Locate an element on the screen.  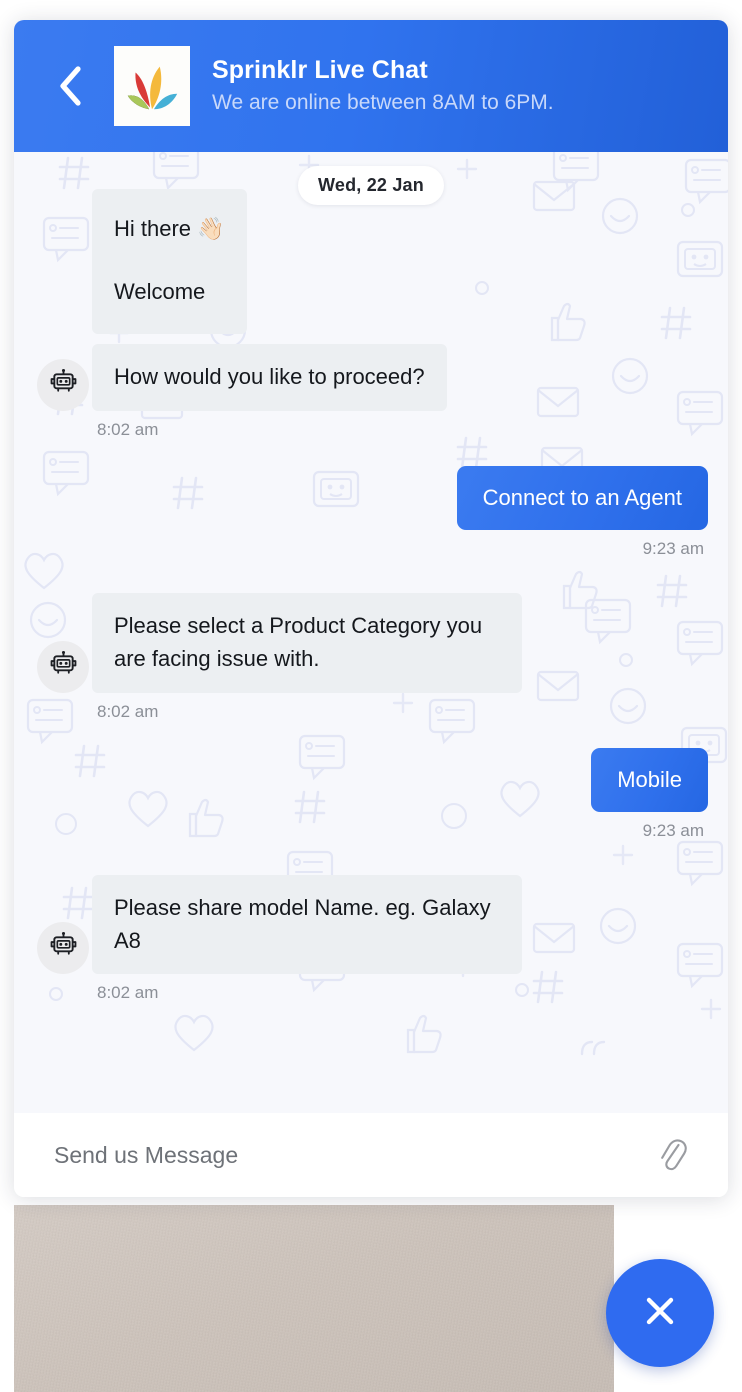
message-row-bot-greeting: Hi there 👋🏻 Welcome is located at coordinates (371, 262).